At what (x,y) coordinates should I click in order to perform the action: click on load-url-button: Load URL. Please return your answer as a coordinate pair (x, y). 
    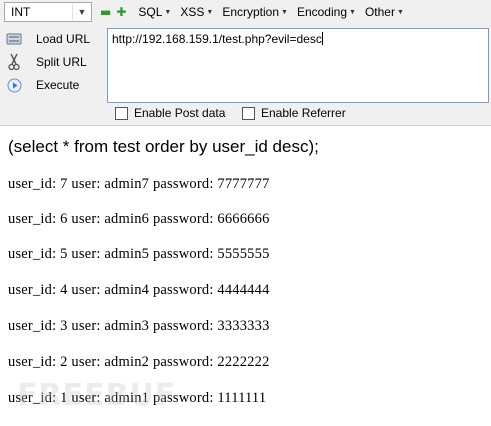
    Looking at the image, I should click on (48, 39).